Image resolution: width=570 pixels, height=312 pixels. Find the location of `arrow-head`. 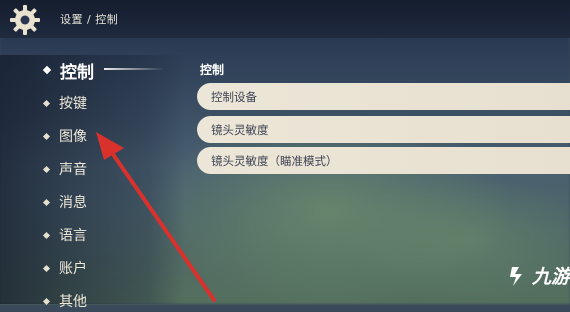

arrow-head is located at coordinates (110, 146).